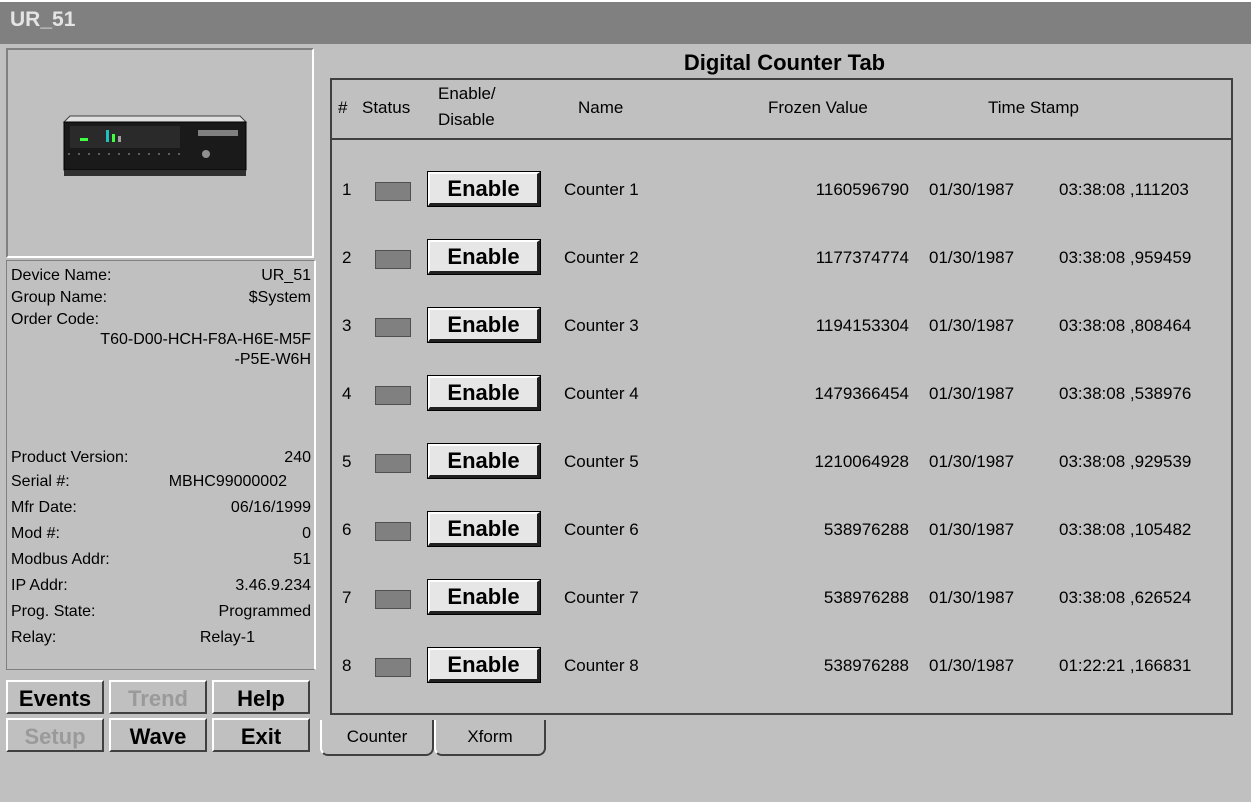 Image resolution: width=1251 pixels, height=802 pixels. I want to click on frozen-value: 1210064928, so click(861, 461).